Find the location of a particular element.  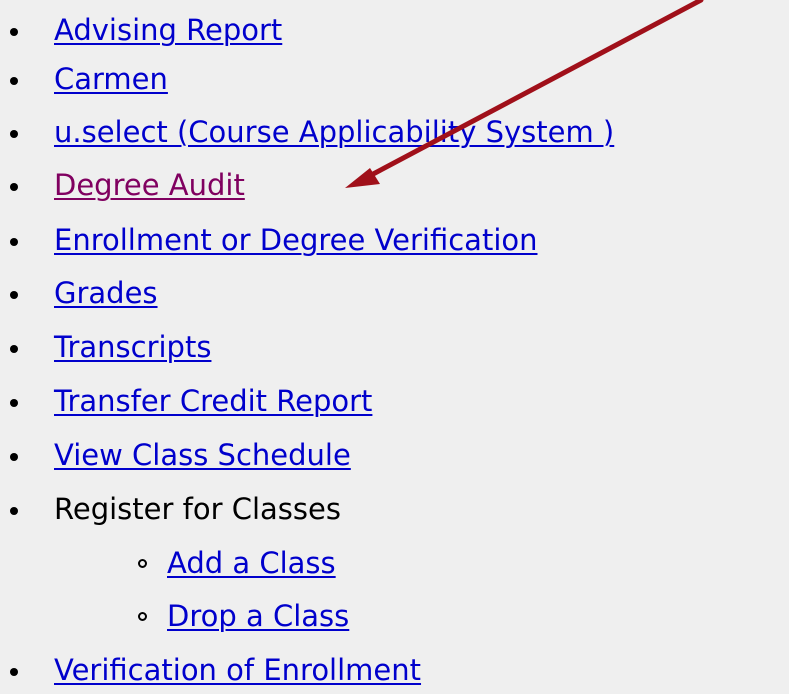

red-arrow-icon is located at coordinates (524, 94).